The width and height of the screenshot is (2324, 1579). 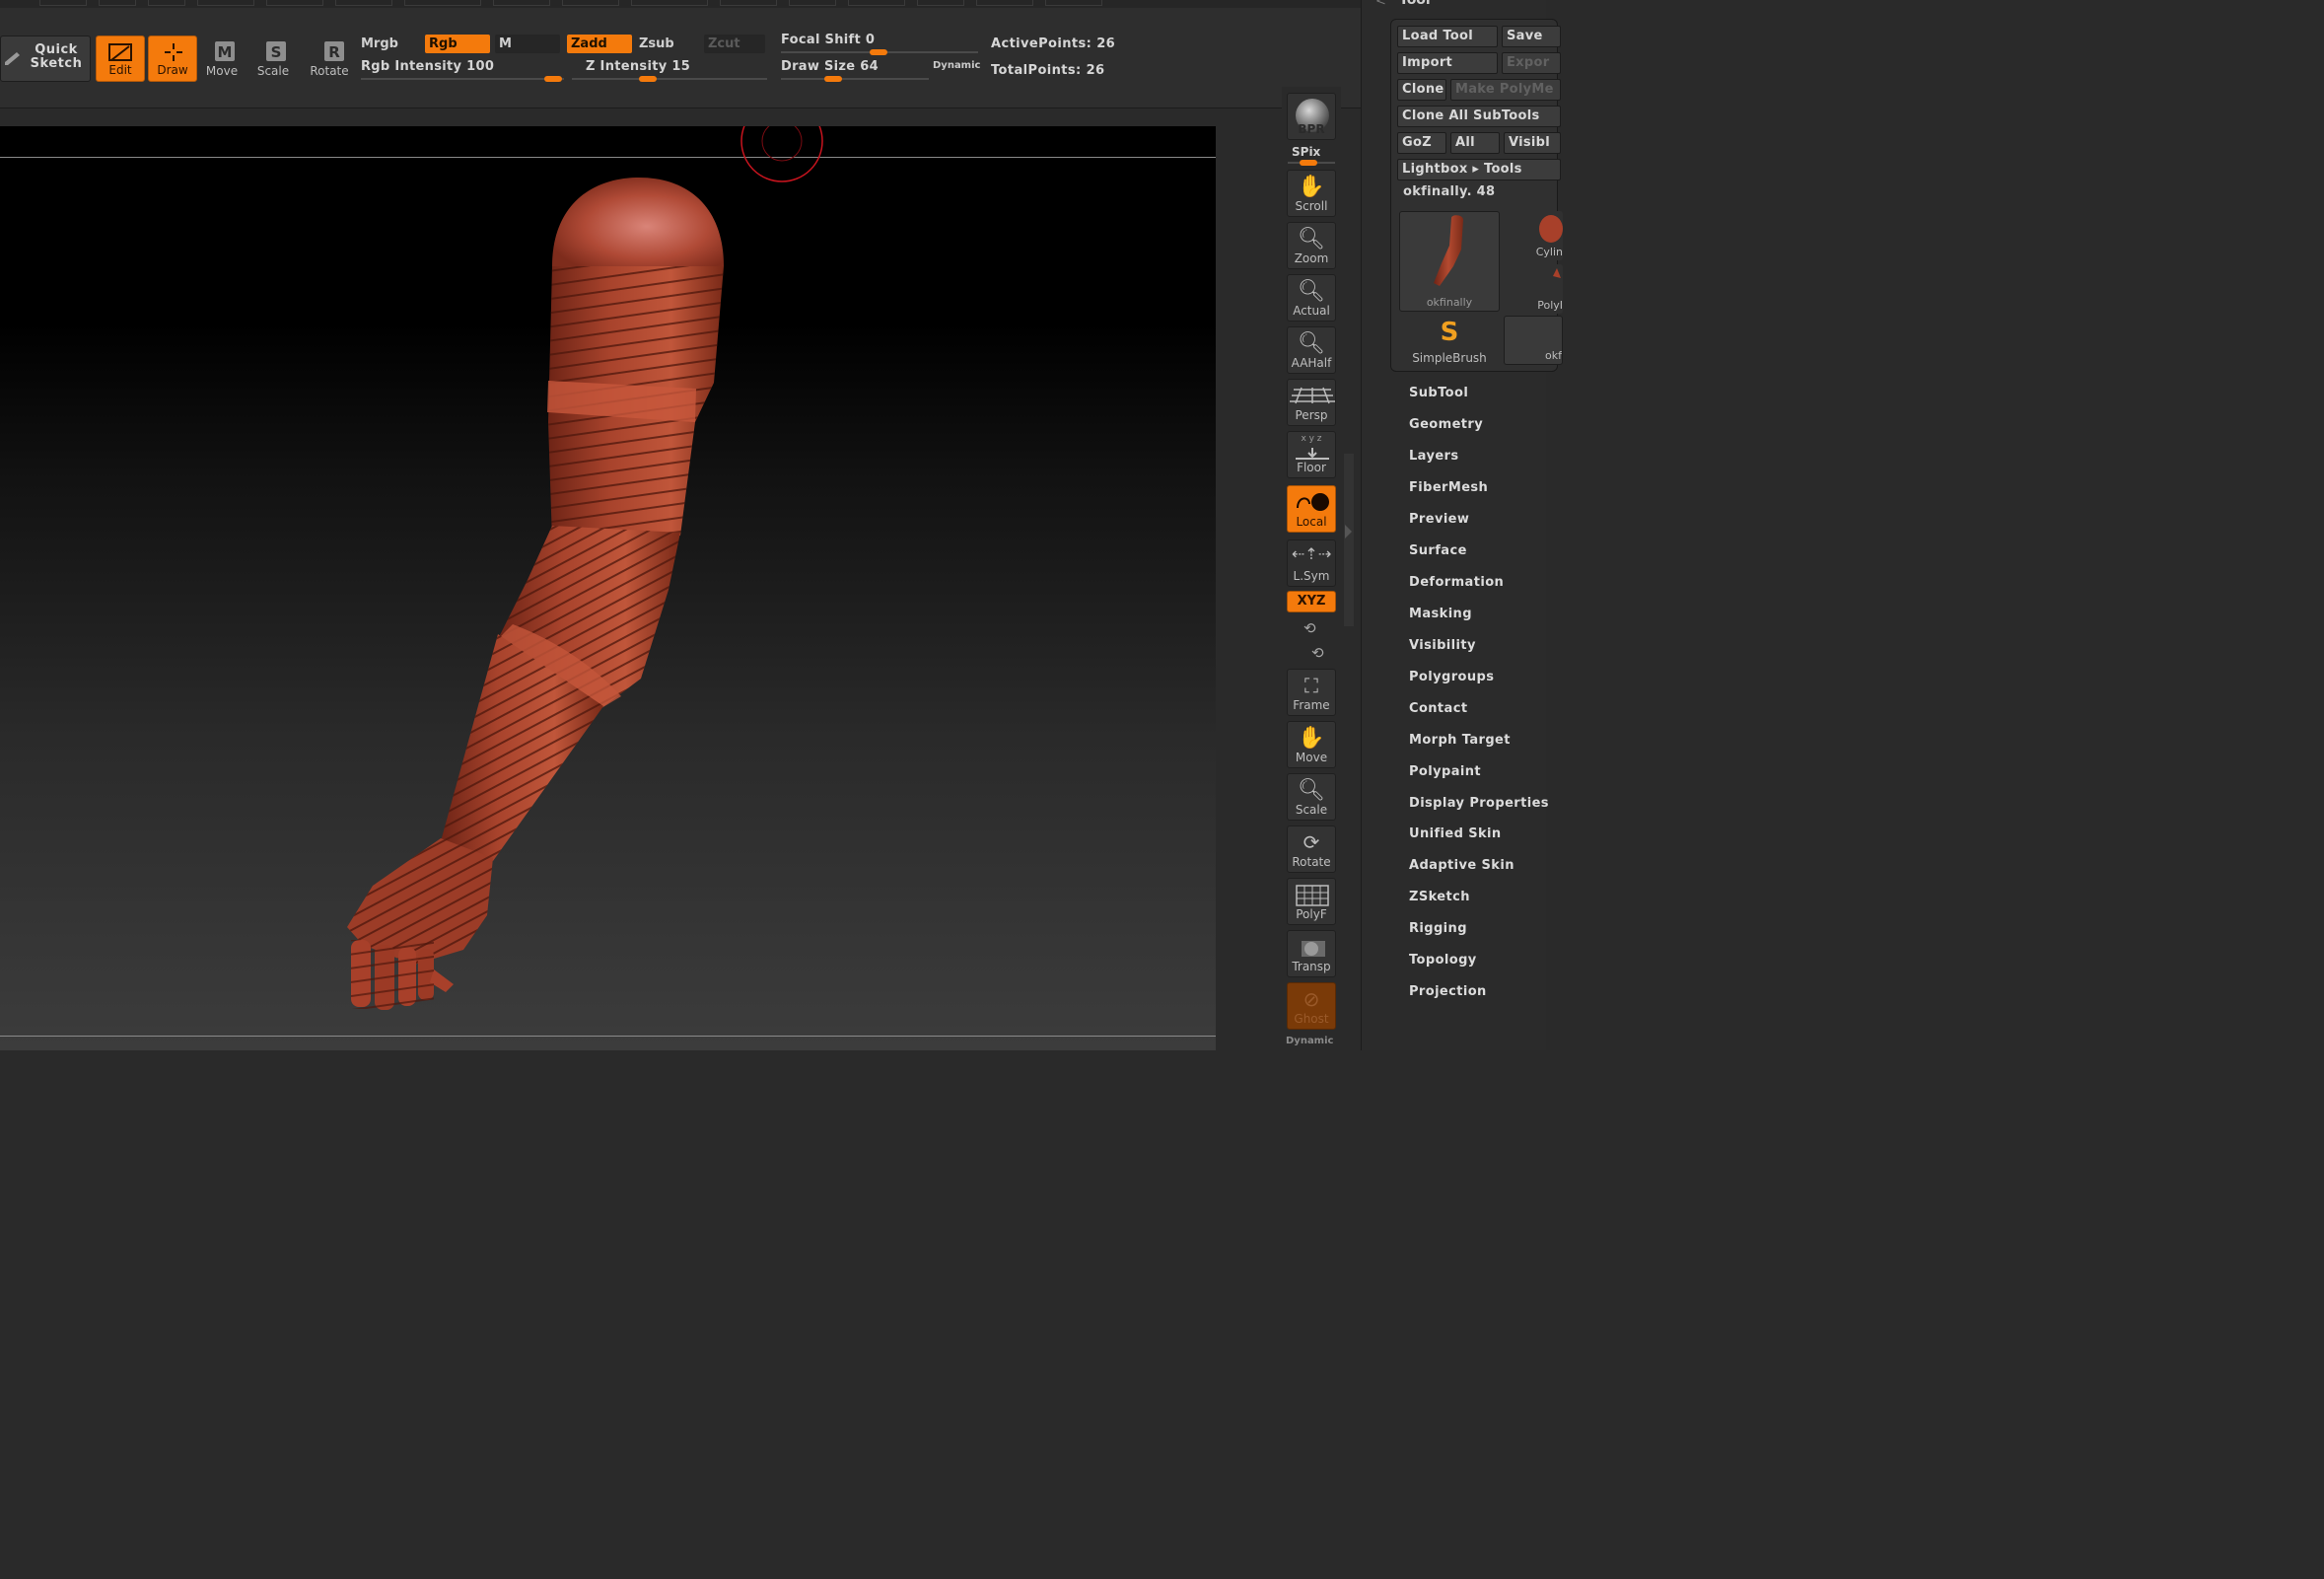 I want to click on menu-surface: Surface, so click(x=1438, y=550).